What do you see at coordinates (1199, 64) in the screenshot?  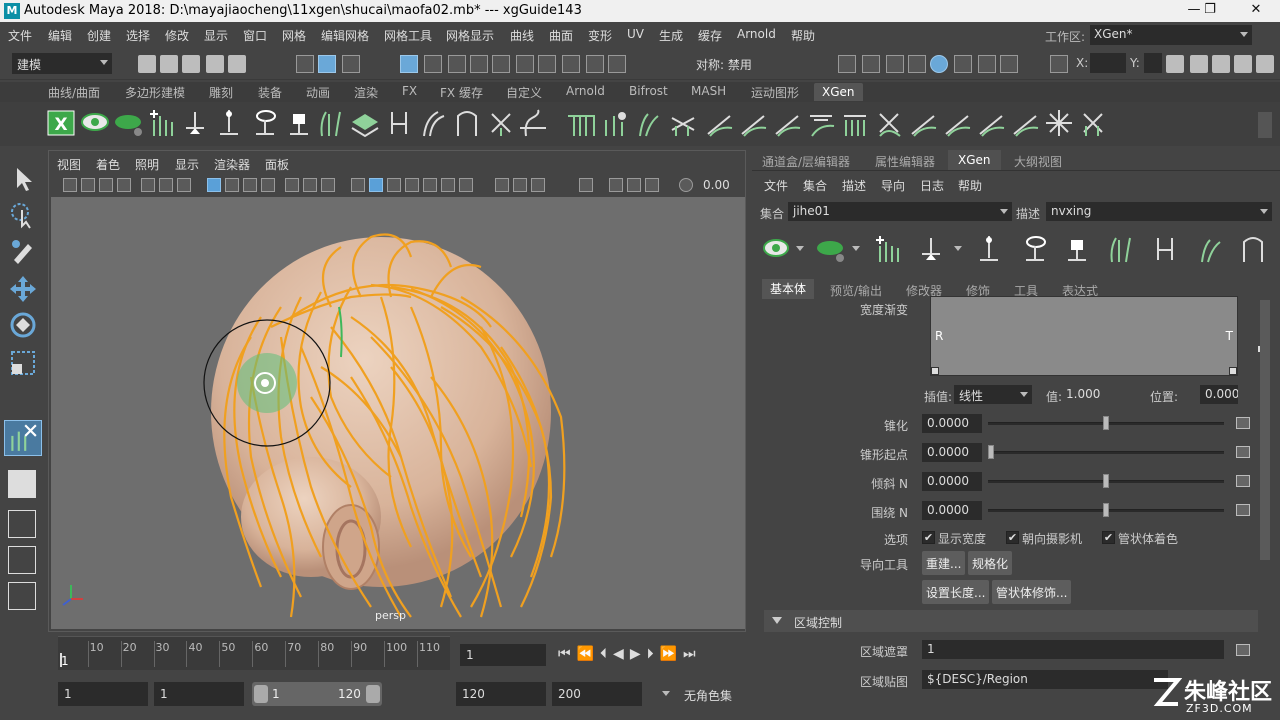 I see `modeling-toolkit-icon` at bounding box center [1199, 64].